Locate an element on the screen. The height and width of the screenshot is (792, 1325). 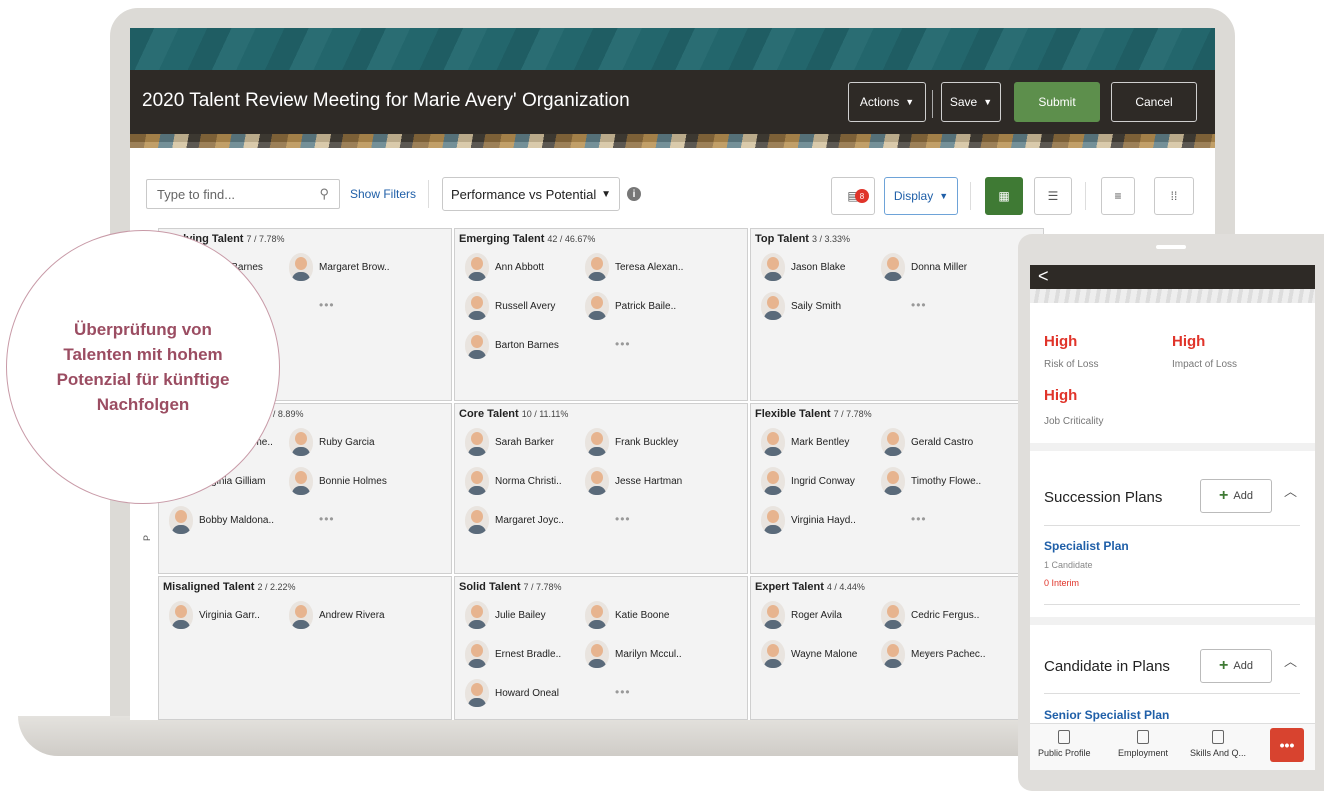
employee-card: Katie Boone is located at coordinates (627, 615).